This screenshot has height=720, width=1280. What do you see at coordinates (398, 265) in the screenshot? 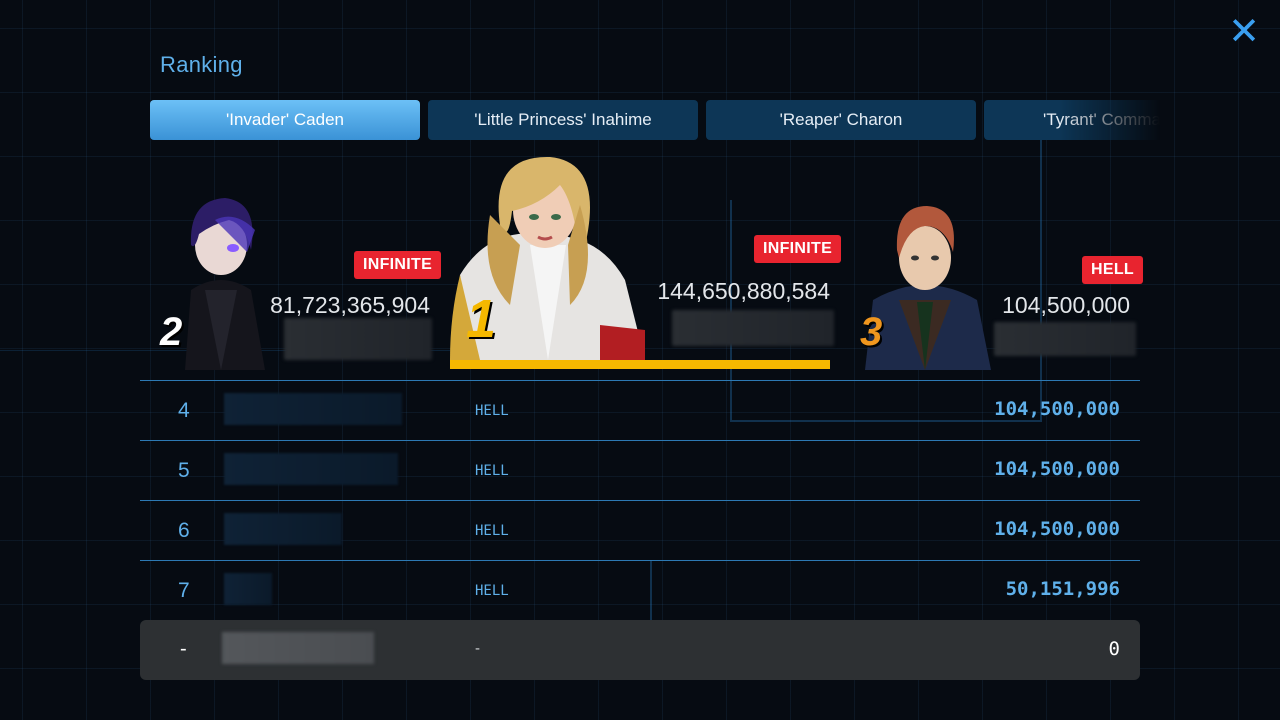
I see `second-place-mode-badge: INFINITE` at bounding box center [398, 265].